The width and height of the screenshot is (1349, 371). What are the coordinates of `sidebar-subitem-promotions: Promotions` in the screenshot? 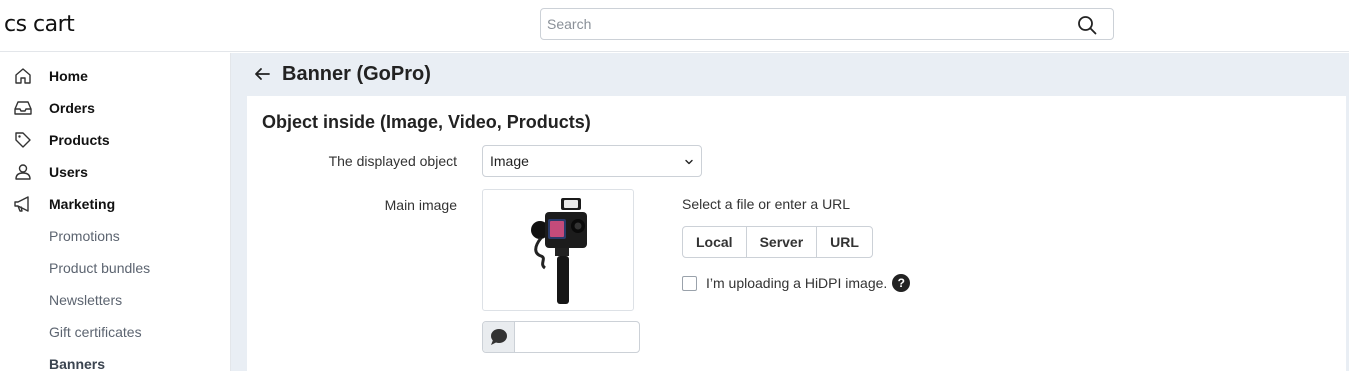 It's located at (84, 236).